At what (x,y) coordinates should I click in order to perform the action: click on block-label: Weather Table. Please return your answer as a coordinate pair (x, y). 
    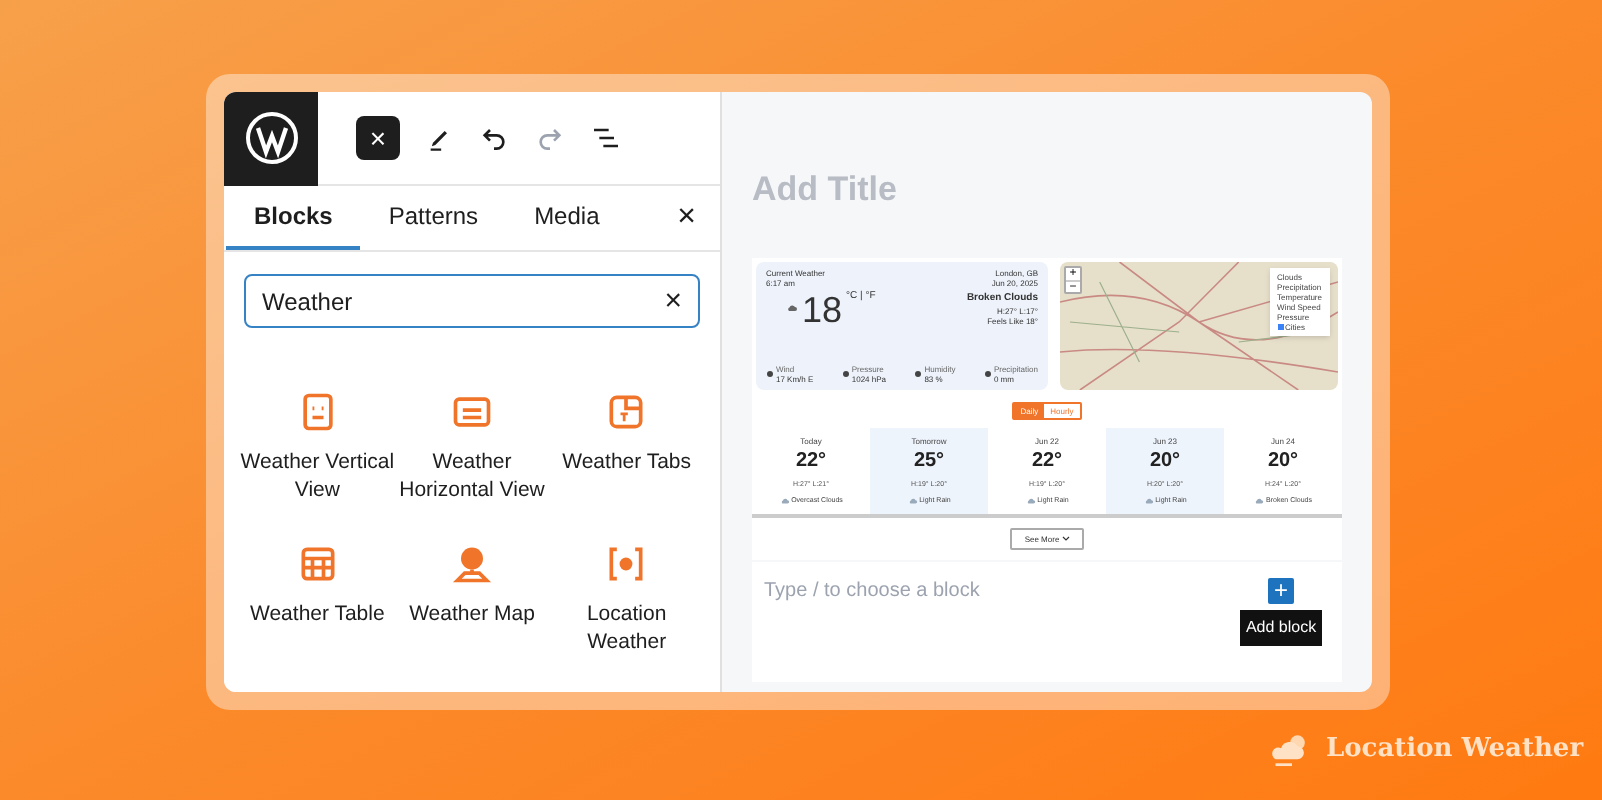
    Looking at the image, I should click on (317, 614).